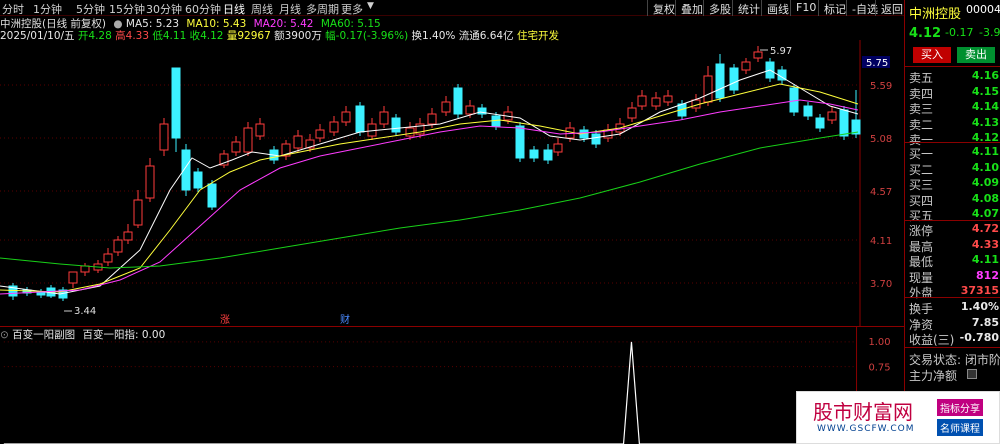 This screenshot has height=444, width=1000. What do you see at coordinates (979, 290) in the screenshot?
I see `quote-value: 37315` at bounding box center [979, 290].